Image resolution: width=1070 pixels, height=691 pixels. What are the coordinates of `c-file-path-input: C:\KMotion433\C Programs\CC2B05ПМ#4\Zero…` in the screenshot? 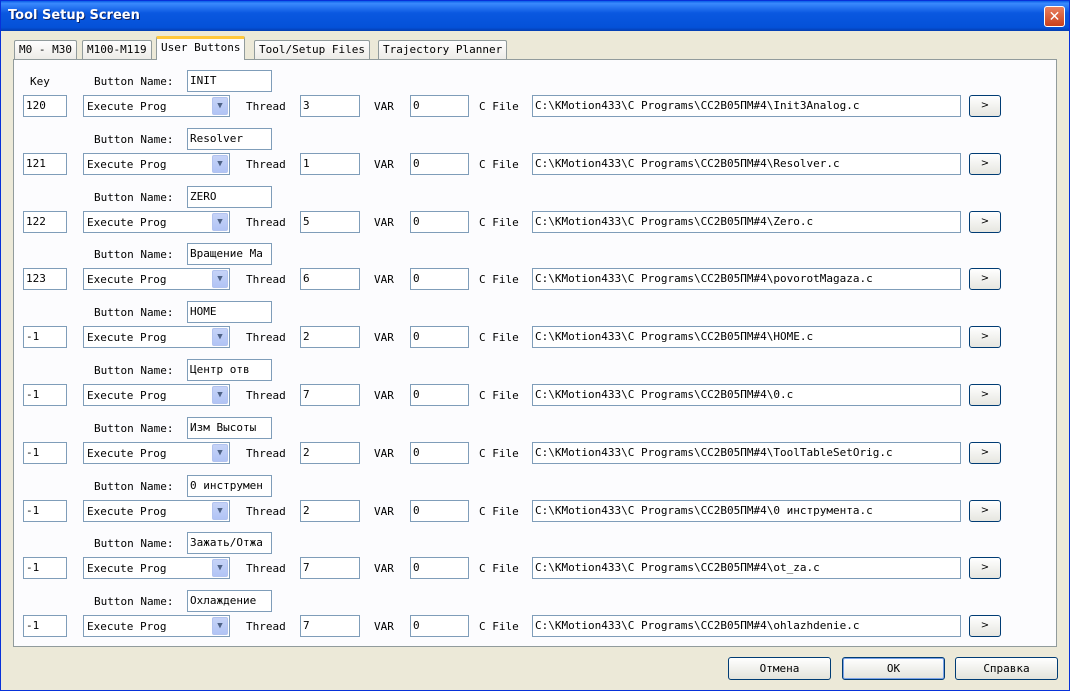 It's located at (746, 222).